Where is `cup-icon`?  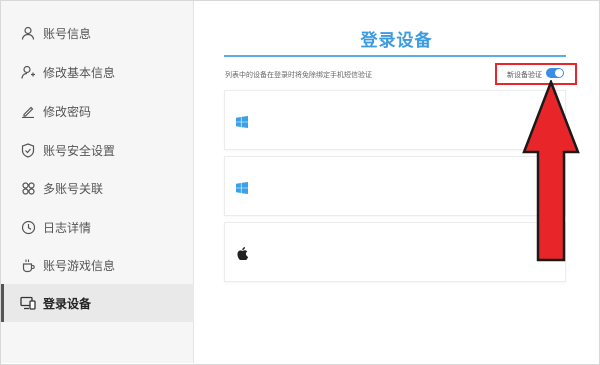 cup-icon is located at coordinates (28, 265).